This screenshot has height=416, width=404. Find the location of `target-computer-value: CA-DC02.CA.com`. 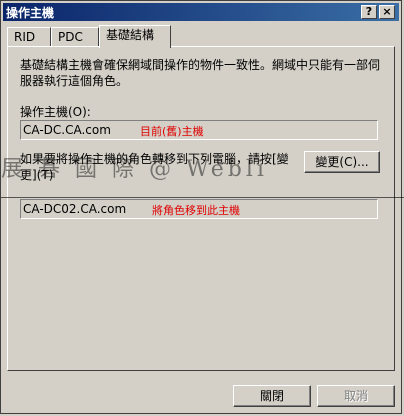

target-computer-value: CA-DC02.CA.com is located at coordinates (75, 209).